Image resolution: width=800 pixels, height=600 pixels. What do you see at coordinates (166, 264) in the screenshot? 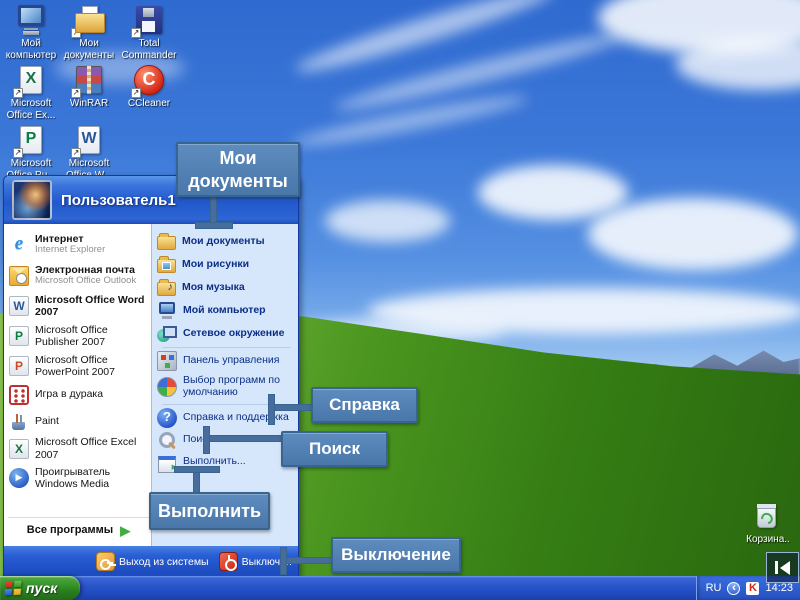
I see `pictures-folder-icon` at bounding box center [166, 264].